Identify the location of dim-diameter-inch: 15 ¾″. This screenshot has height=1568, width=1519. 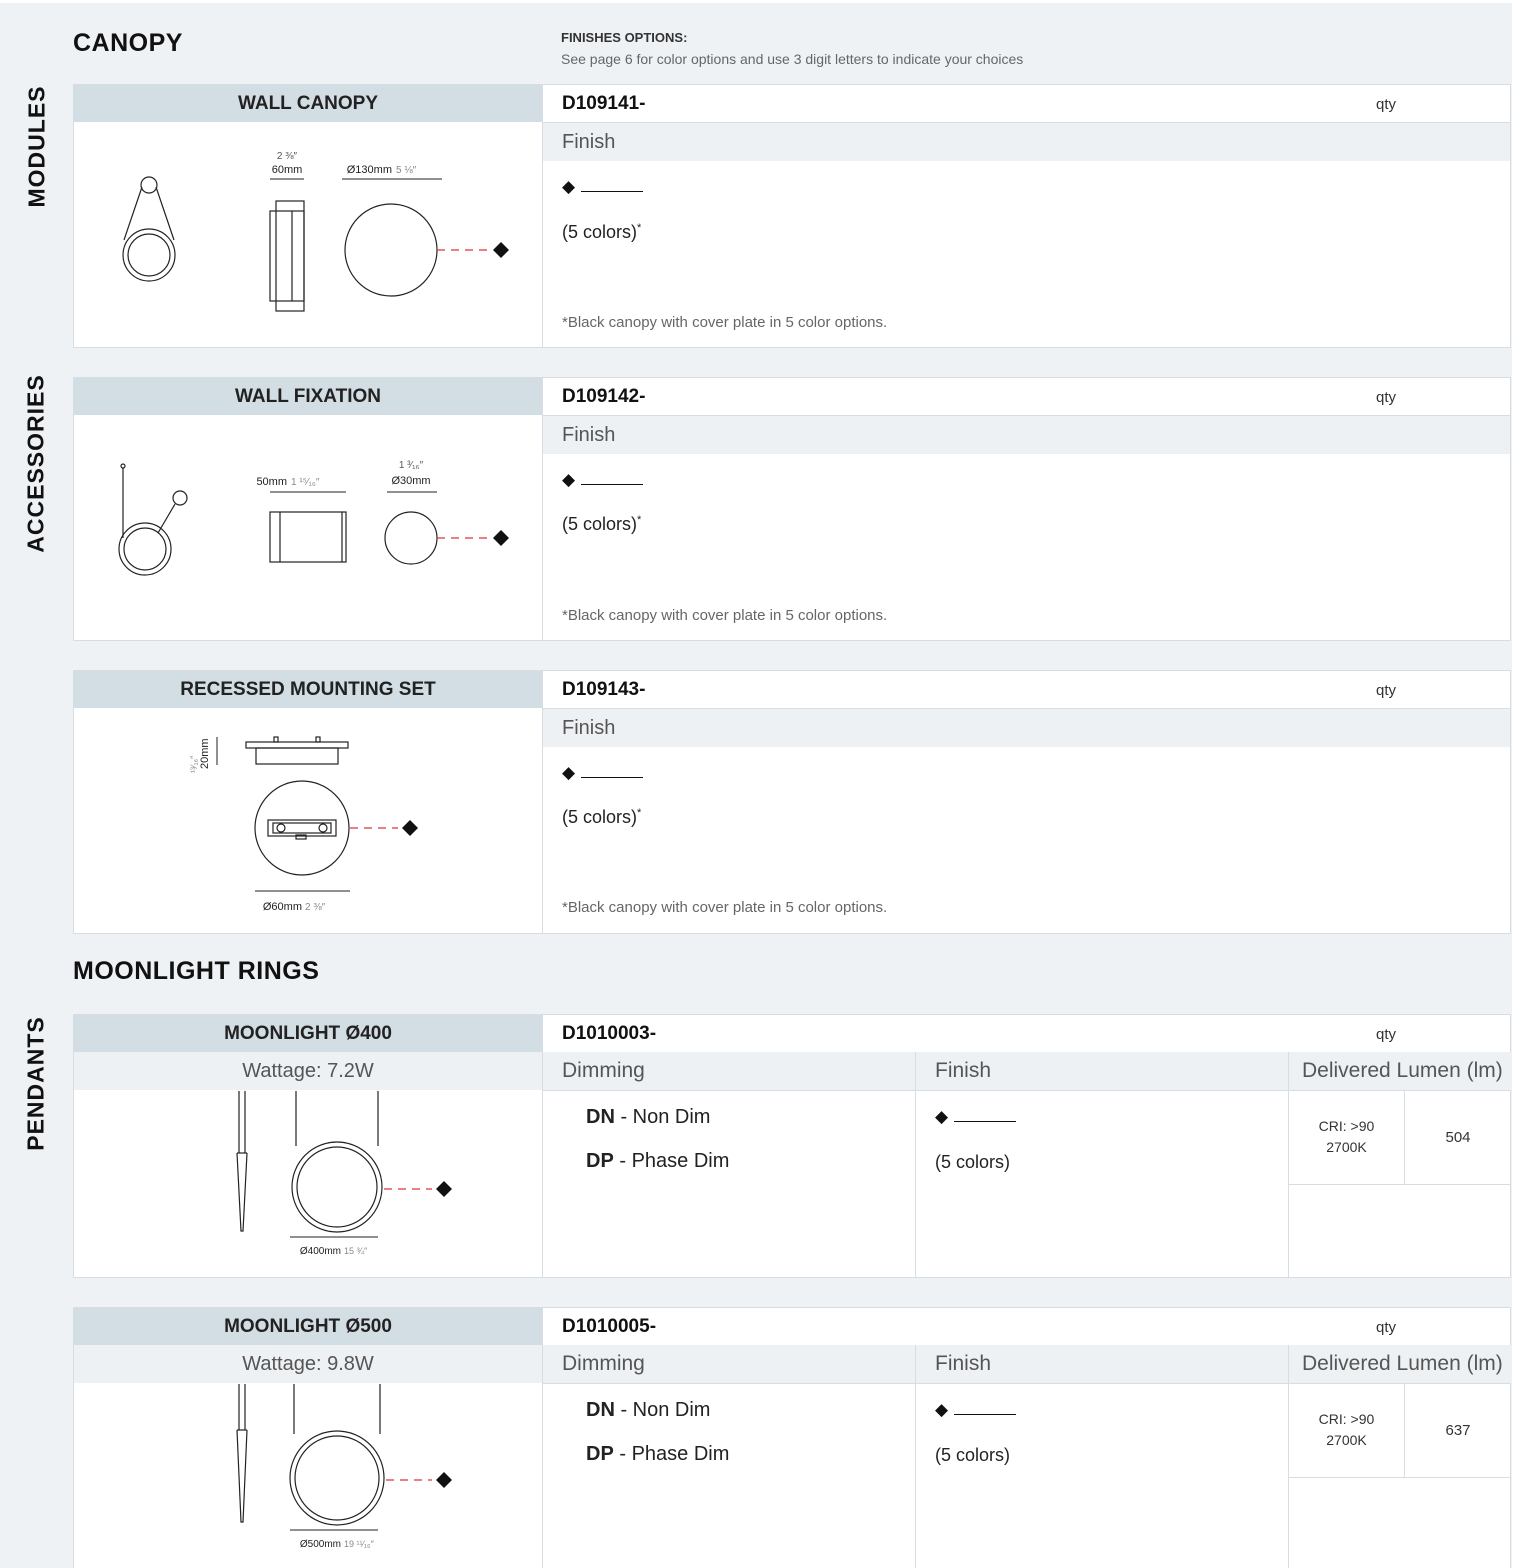
(356, 1251).